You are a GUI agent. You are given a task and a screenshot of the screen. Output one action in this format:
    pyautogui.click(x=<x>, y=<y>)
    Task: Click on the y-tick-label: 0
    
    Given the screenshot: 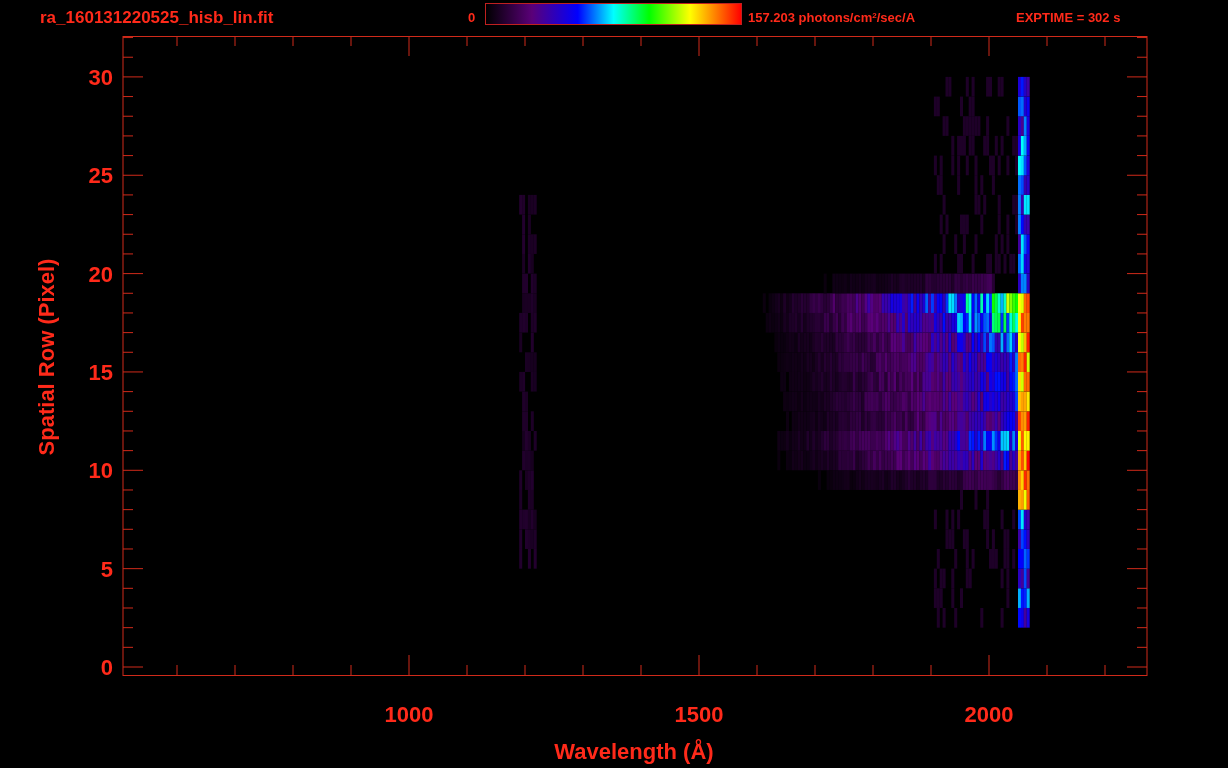 What is the action you would take?
    pyautogui.click(x=106, y=667)
    